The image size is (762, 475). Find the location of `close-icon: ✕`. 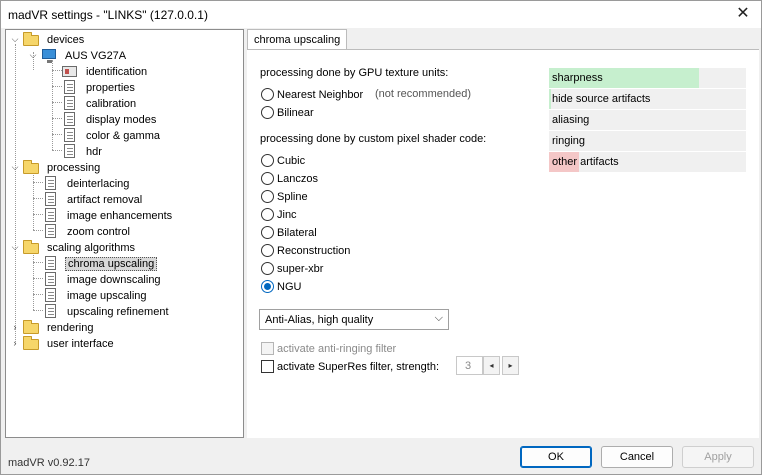

close-icon: ✕ is located at coordinates (743, 14).